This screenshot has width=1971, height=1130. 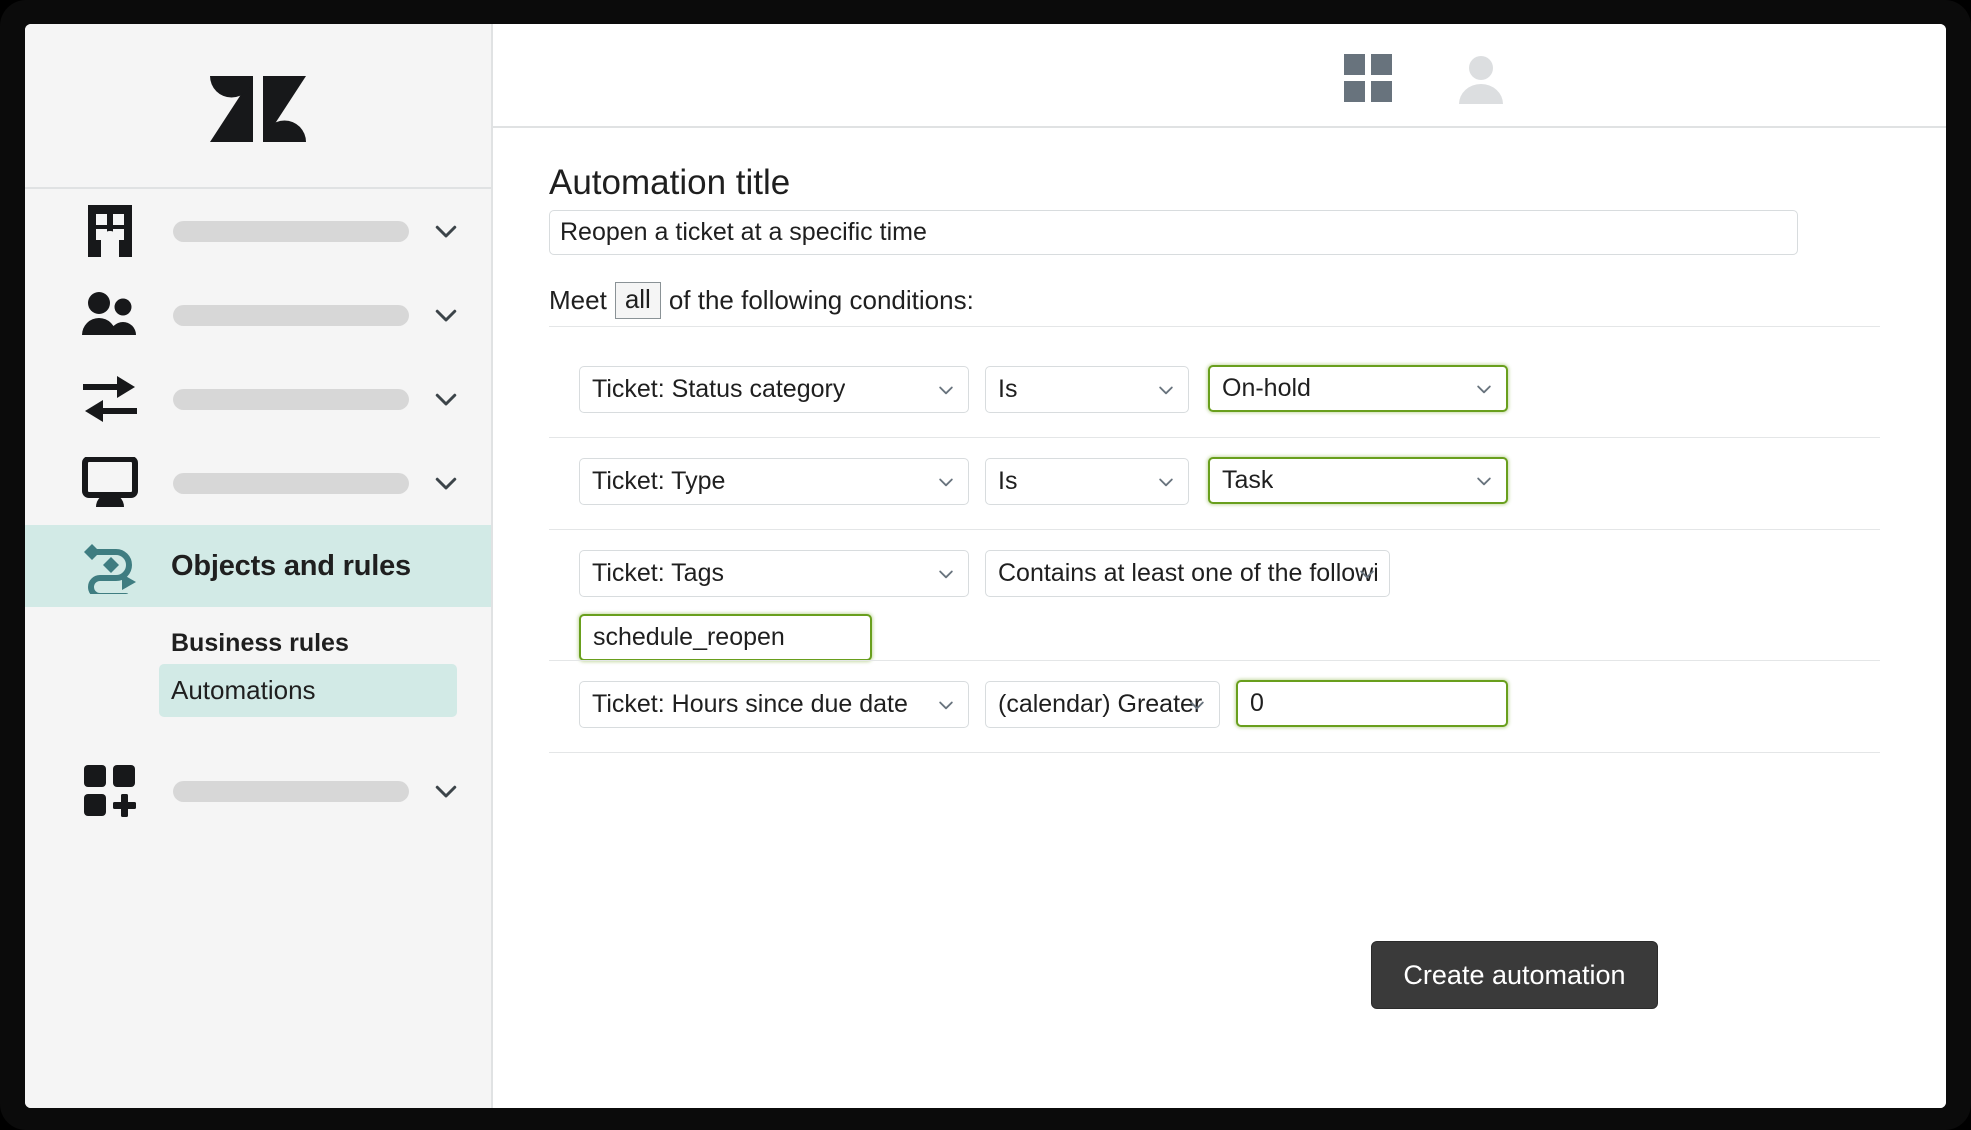 I want to click on condition-operator-value-4: (calendar) Greater than, so click(x=1102, y=704).